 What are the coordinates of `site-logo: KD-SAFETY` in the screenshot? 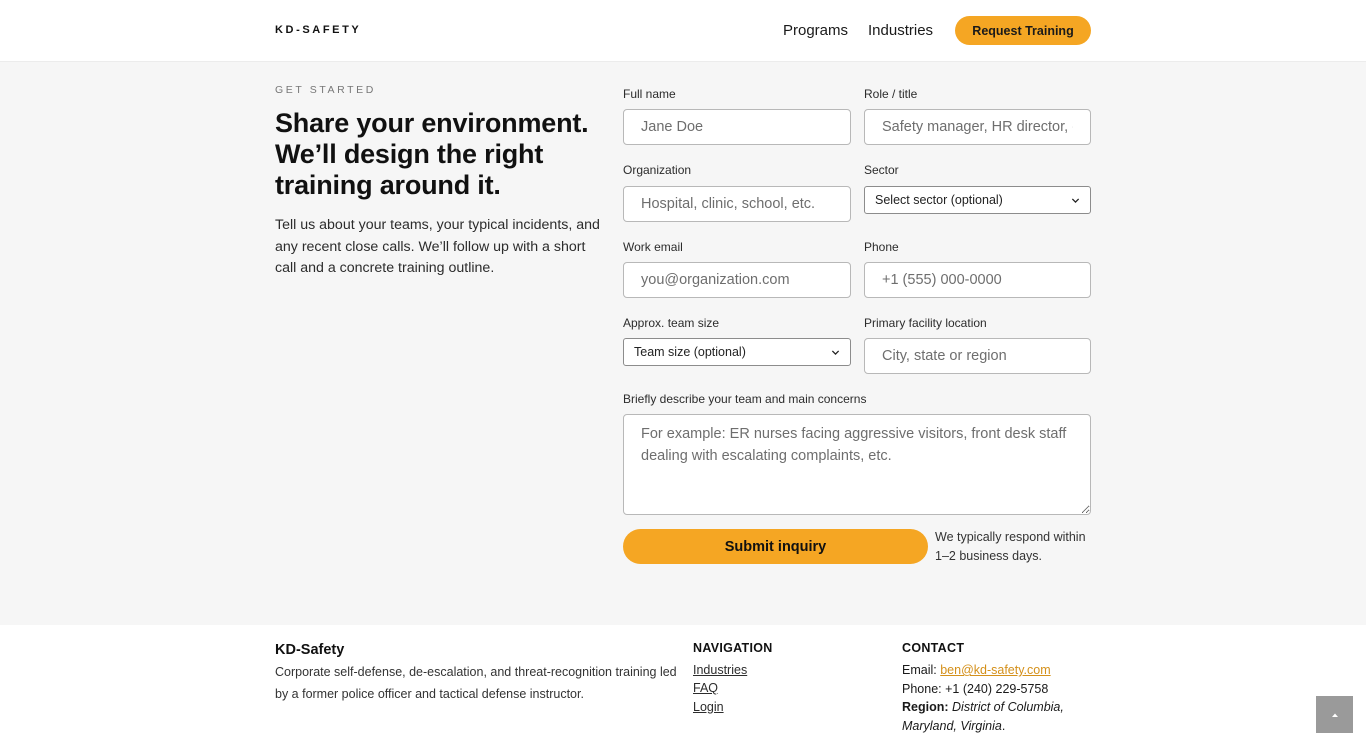 It's located at (318, 30).